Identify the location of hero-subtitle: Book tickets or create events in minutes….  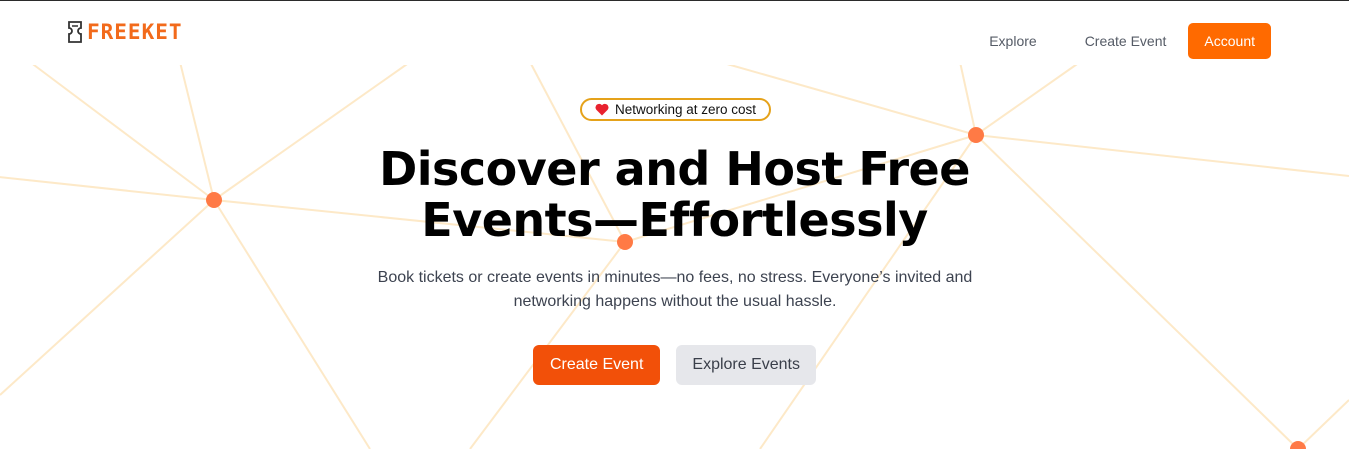
(675, 290).